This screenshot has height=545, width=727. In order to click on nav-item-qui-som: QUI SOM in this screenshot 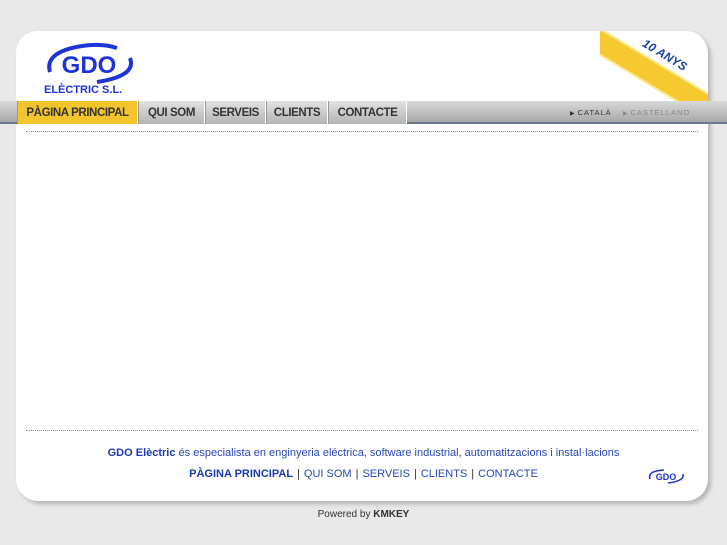, I will do `click(171, 112)`.